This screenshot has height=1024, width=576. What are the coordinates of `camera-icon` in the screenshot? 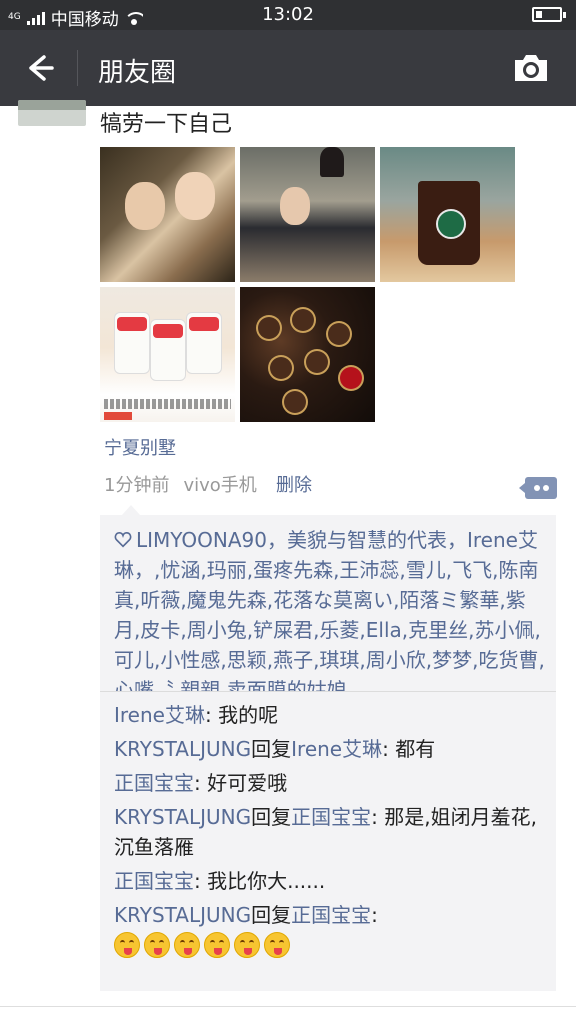 It's located at (531, 68).